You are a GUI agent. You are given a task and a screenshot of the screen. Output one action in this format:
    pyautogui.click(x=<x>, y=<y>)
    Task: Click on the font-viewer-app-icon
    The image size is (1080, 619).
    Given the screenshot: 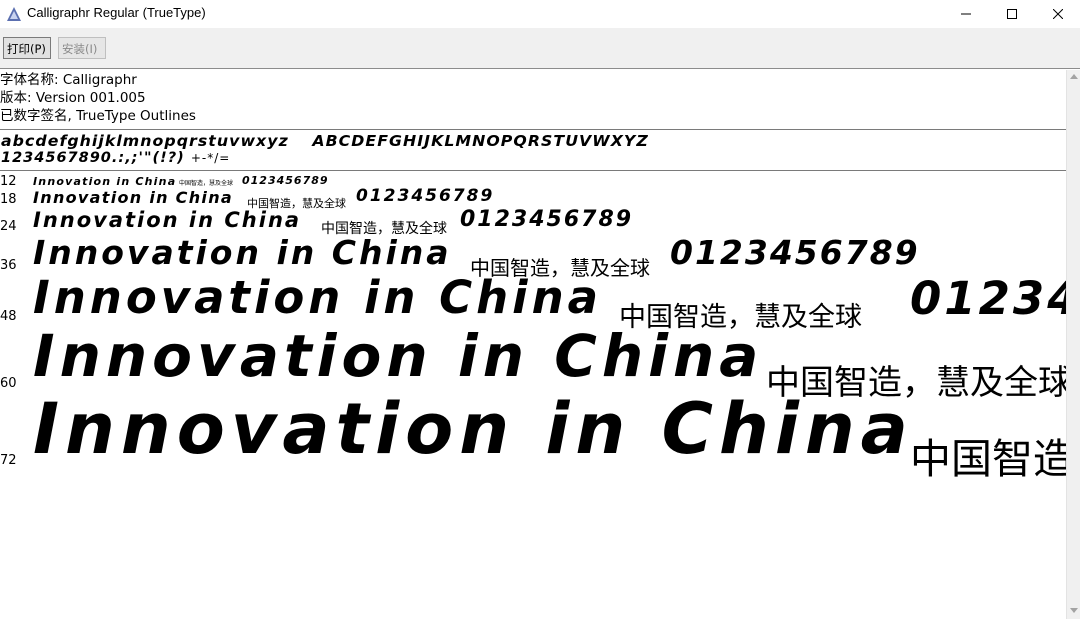 What is the action you would take?
    pyautogui.click(x=14, y=14)
    